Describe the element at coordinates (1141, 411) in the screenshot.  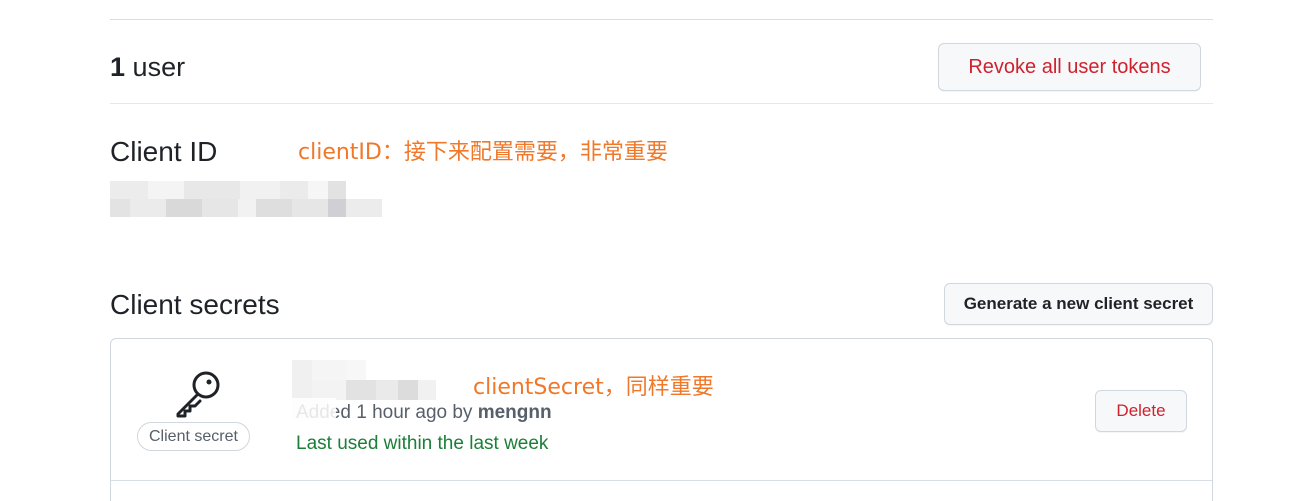
I see `delete-client-secret-button: Delete` at that location.